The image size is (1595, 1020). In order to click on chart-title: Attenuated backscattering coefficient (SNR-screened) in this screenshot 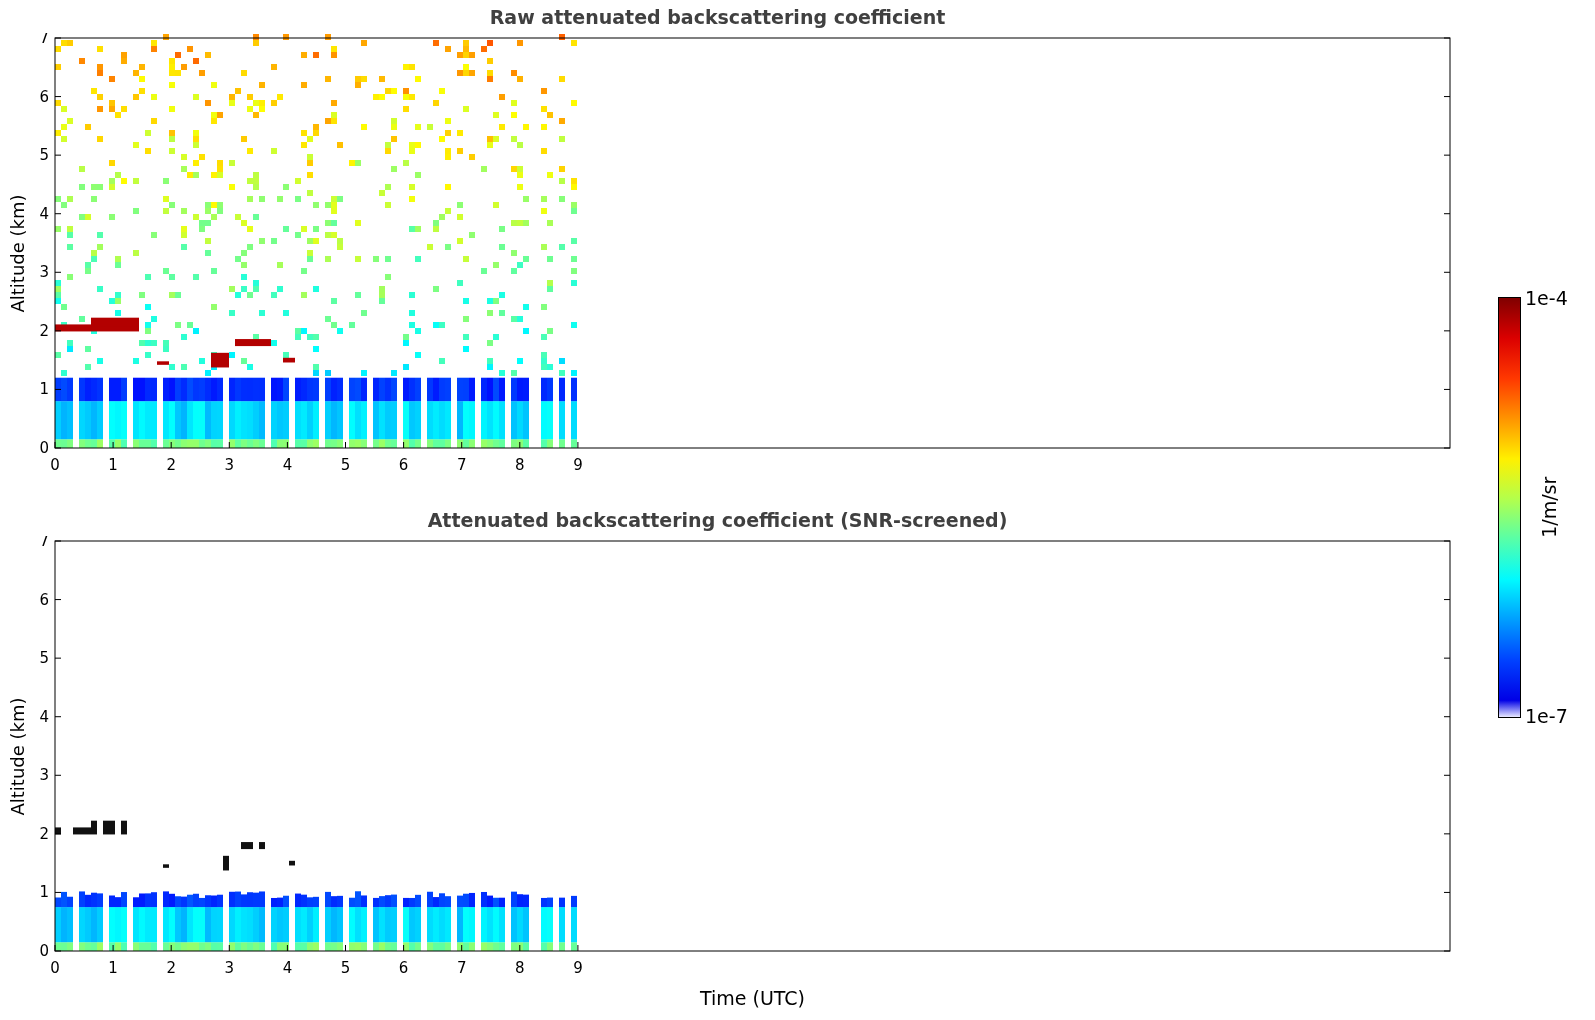, I will do `click(717, 520)`.